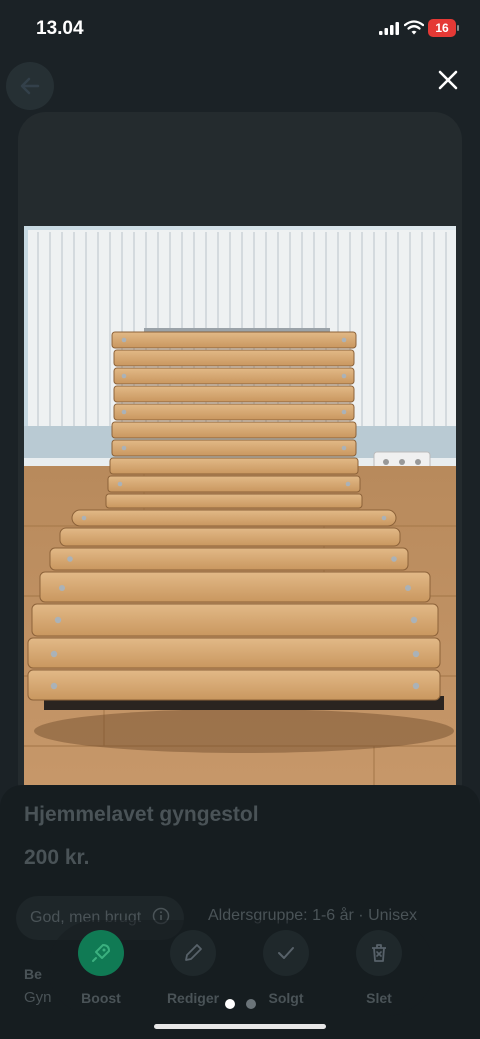  I want to click on pencil-icon, so click(193, 952).